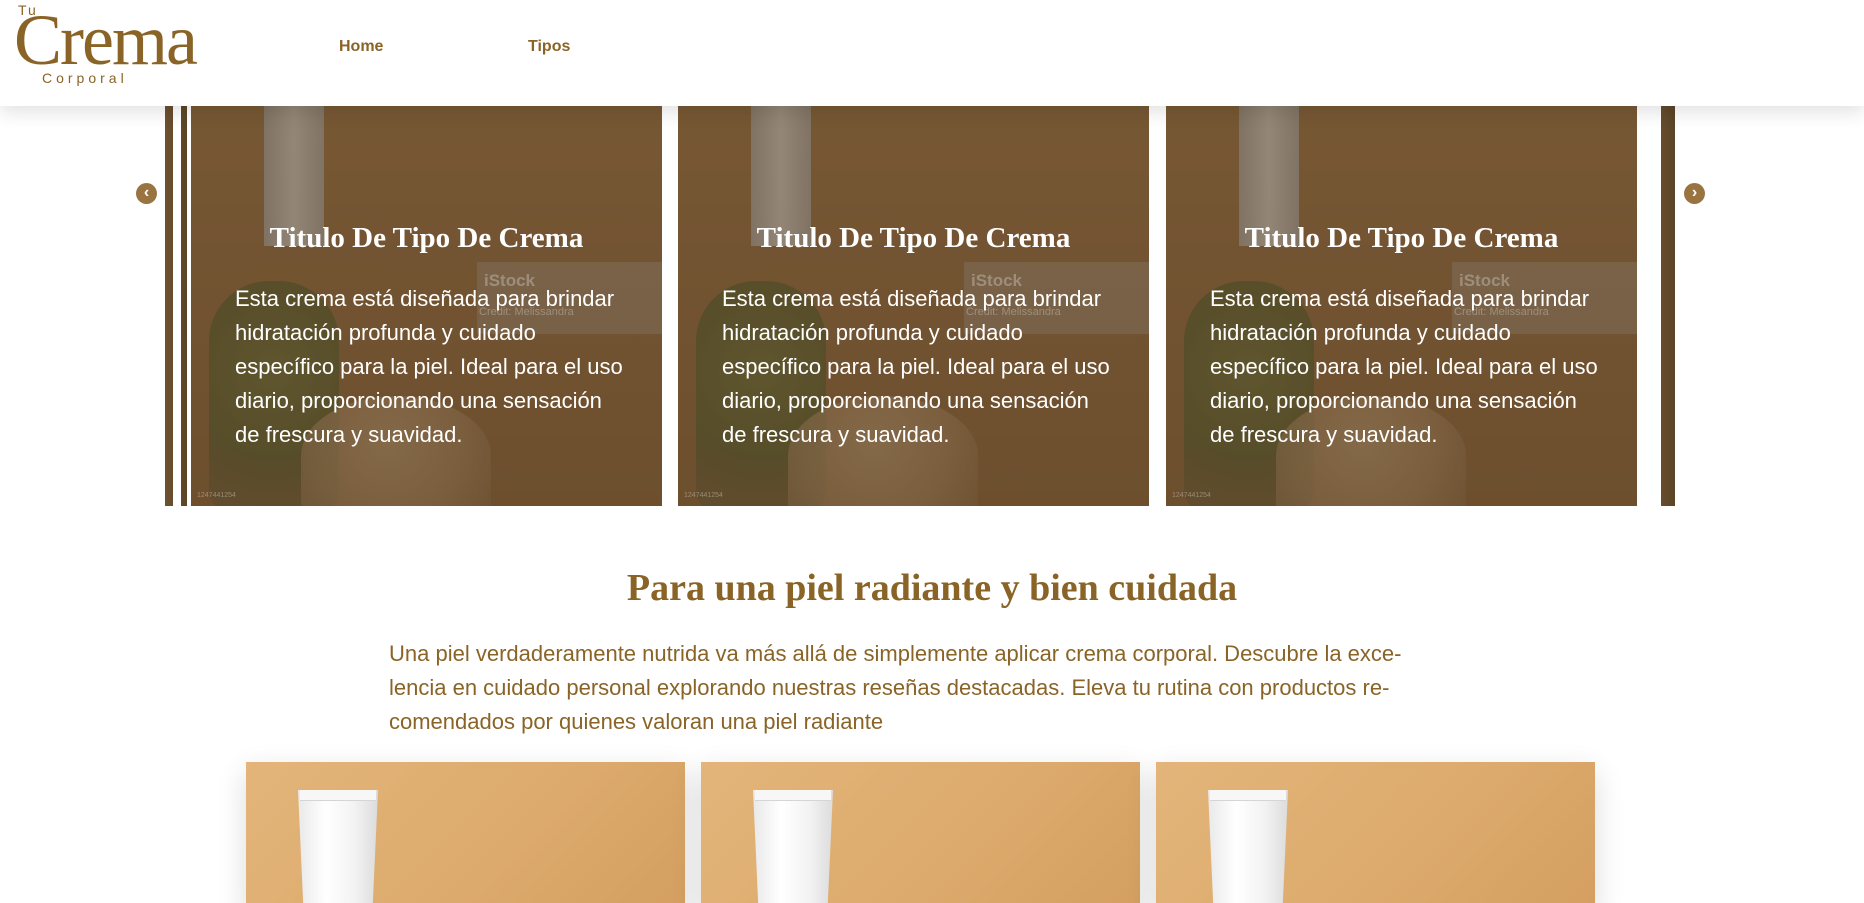  I want to click on carousel-partial-slide-left, so click(176, 306).